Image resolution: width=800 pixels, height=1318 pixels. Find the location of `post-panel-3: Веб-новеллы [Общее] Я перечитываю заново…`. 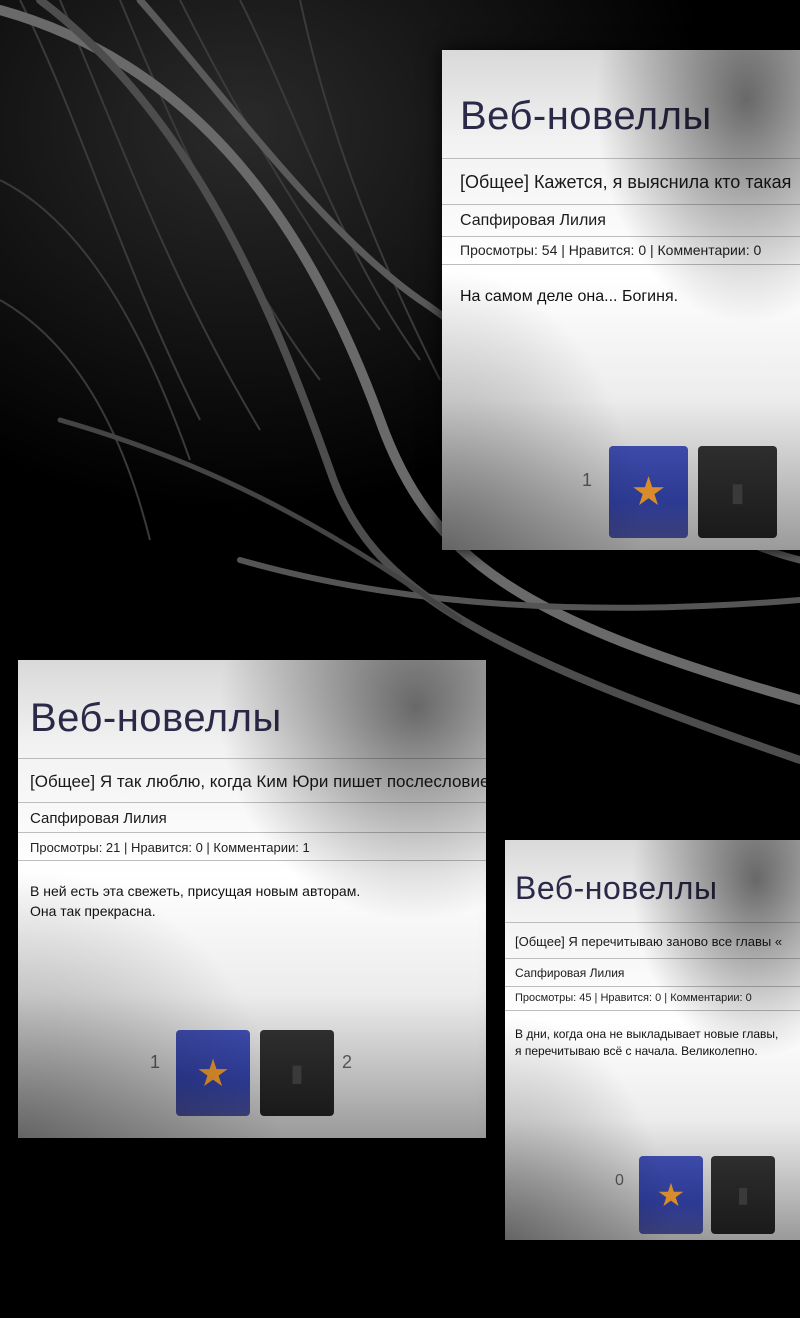

post-panel-3: Веб-новеллы [Общее] Я перечитываю заново… is located at coordinates (652, 1040).